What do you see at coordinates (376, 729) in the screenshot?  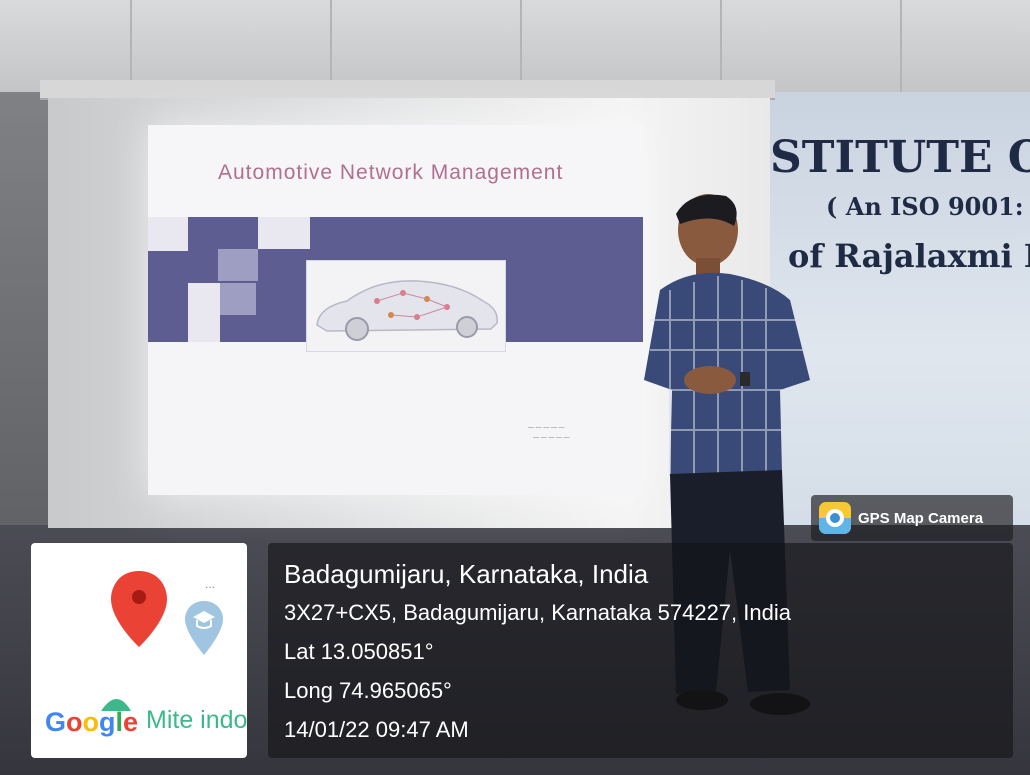 I see `timestamp: 14/01/22 09:47 AM` at bounding box center [376, 729].